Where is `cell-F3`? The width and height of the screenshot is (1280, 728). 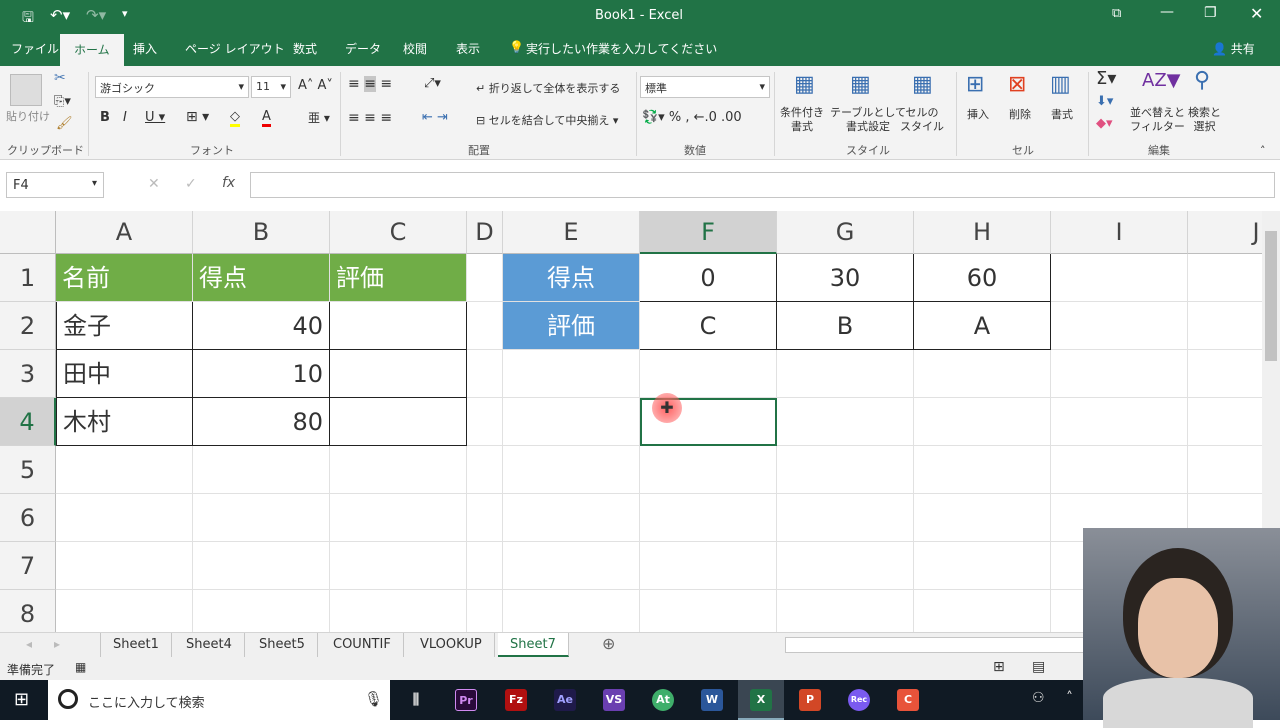
cell-F3 is located at coordinates (708, 374).